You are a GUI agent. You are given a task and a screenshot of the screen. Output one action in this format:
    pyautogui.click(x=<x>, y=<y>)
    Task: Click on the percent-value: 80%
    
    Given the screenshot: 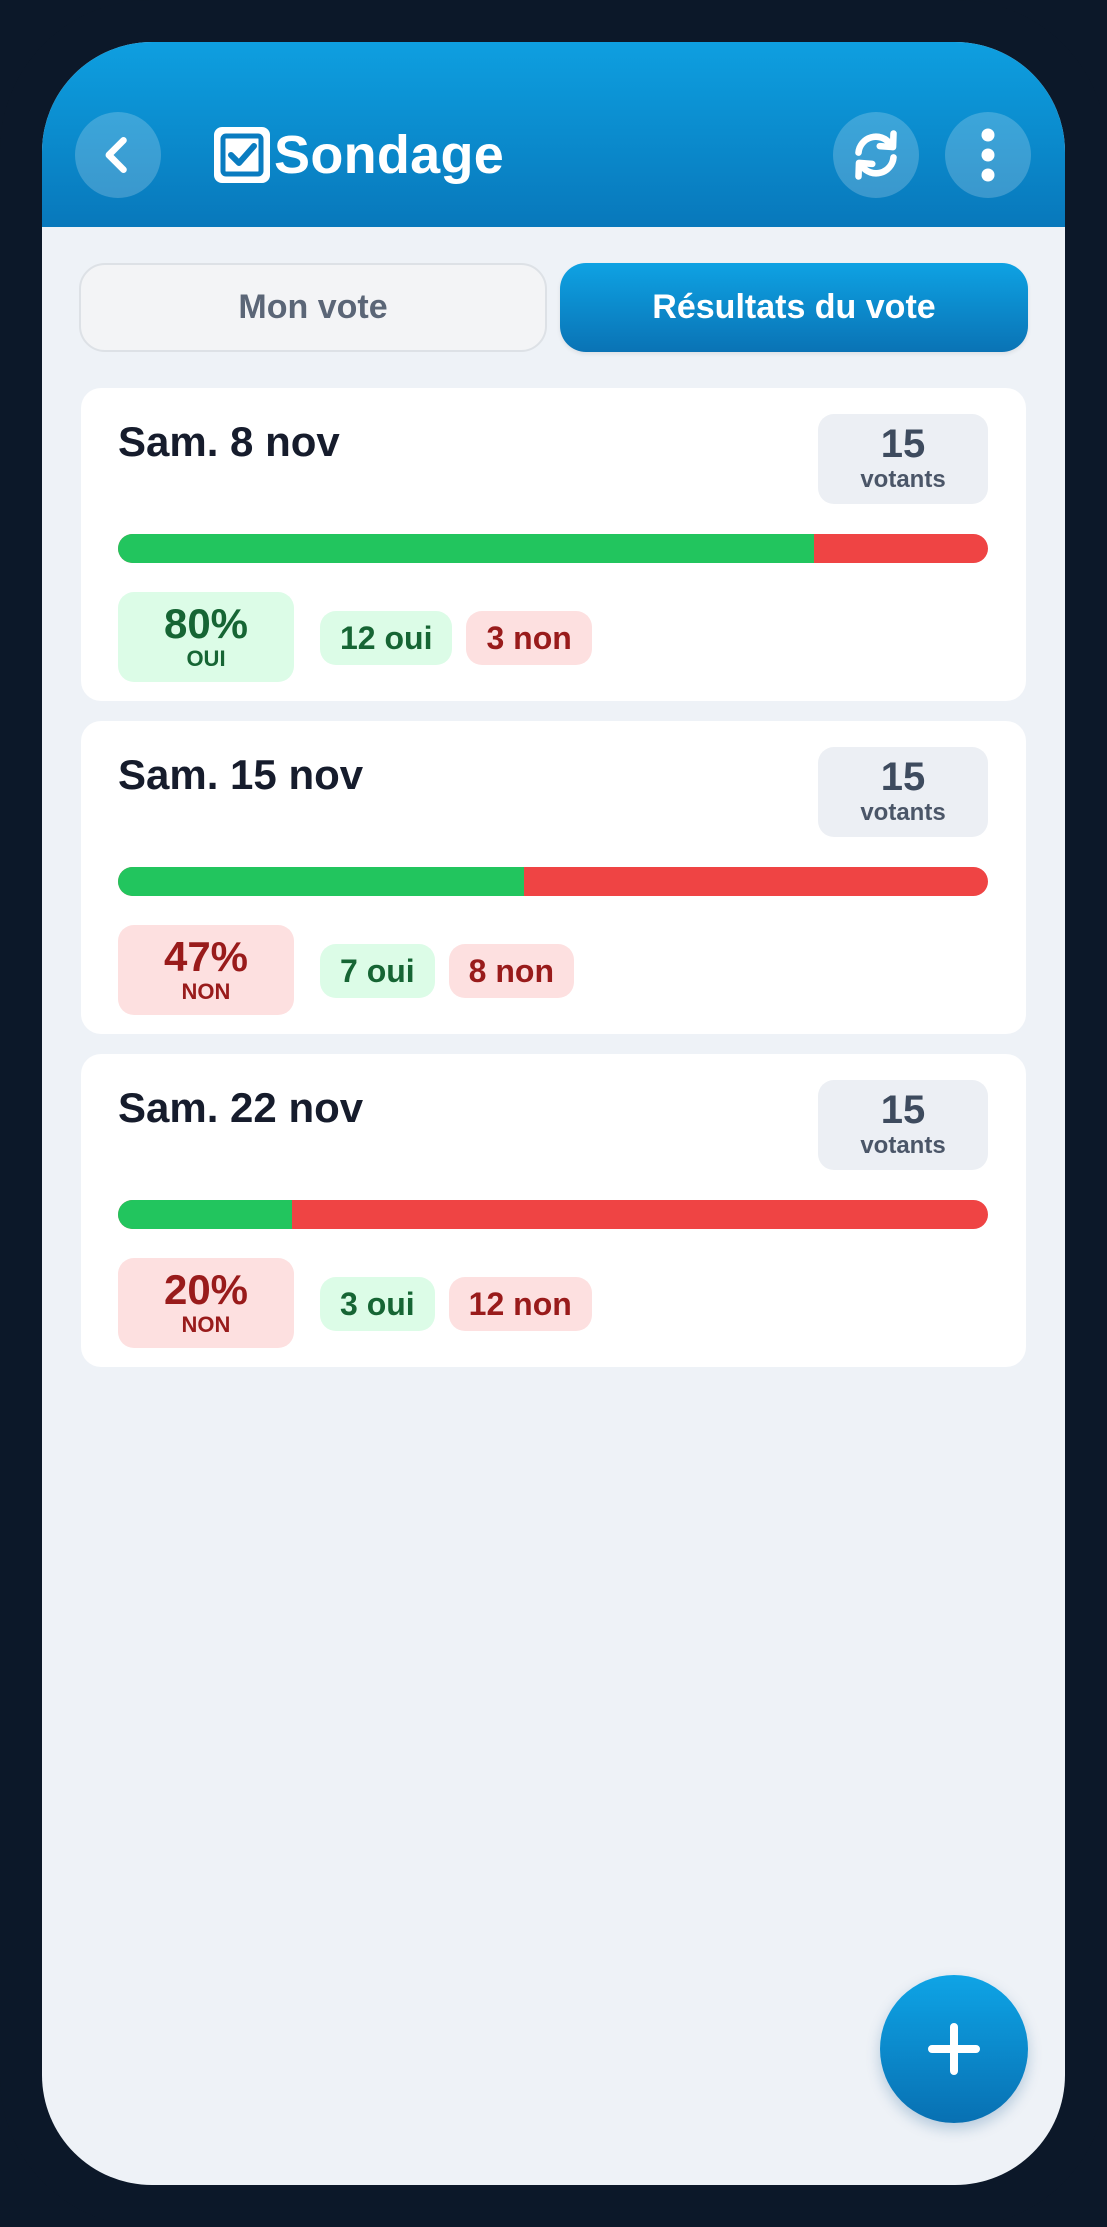 What is the action you would take?
    pyautogui.click(x=206, y=623)
    